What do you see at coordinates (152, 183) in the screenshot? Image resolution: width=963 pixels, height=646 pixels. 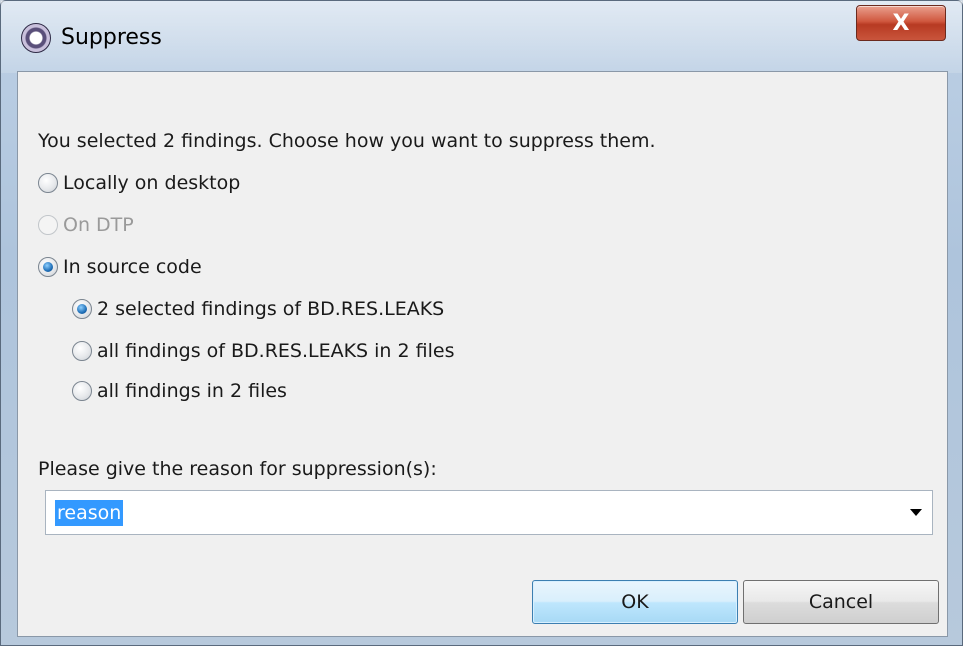 I see `radio-label: Locally on desktop` at bounding box center [152, 183].